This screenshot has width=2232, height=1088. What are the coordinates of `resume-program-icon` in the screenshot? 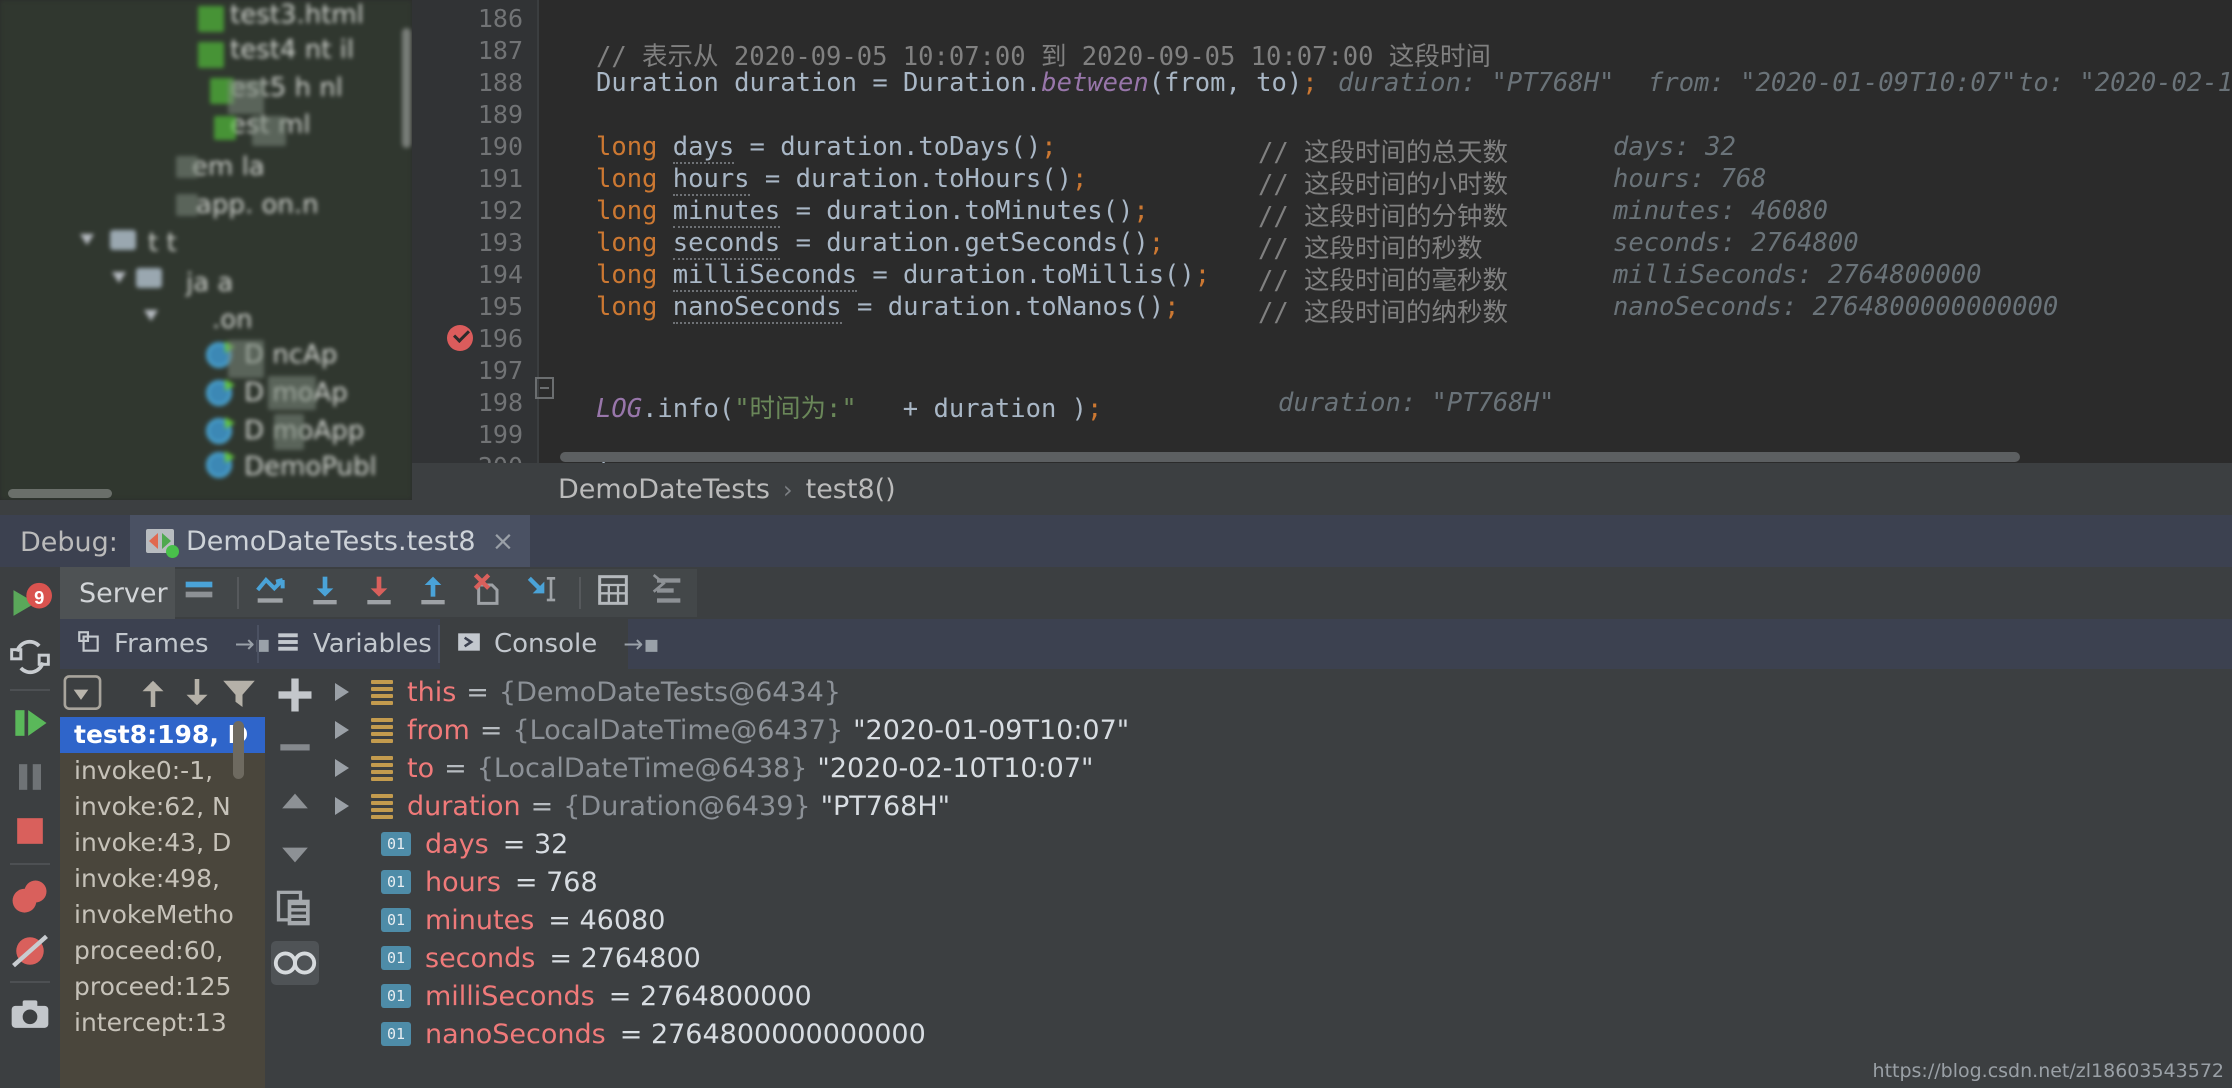 It's located at (30, 723).